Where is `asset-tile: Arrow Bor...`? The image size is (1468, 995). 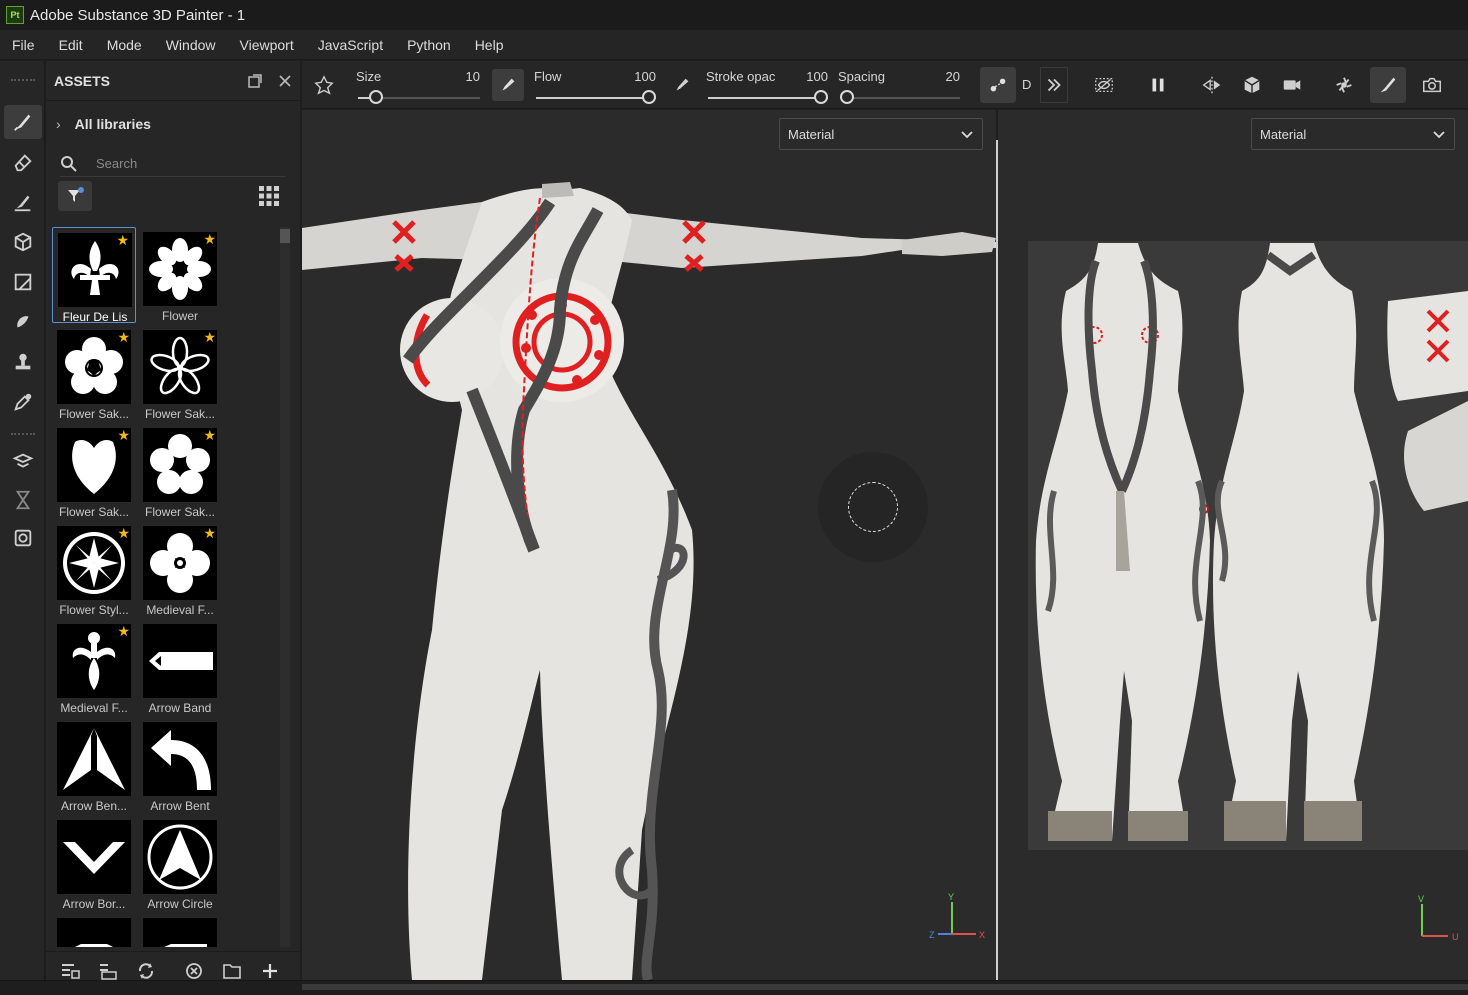 asset-tile: Arrow Bor... is located at coordinates (94, 863).